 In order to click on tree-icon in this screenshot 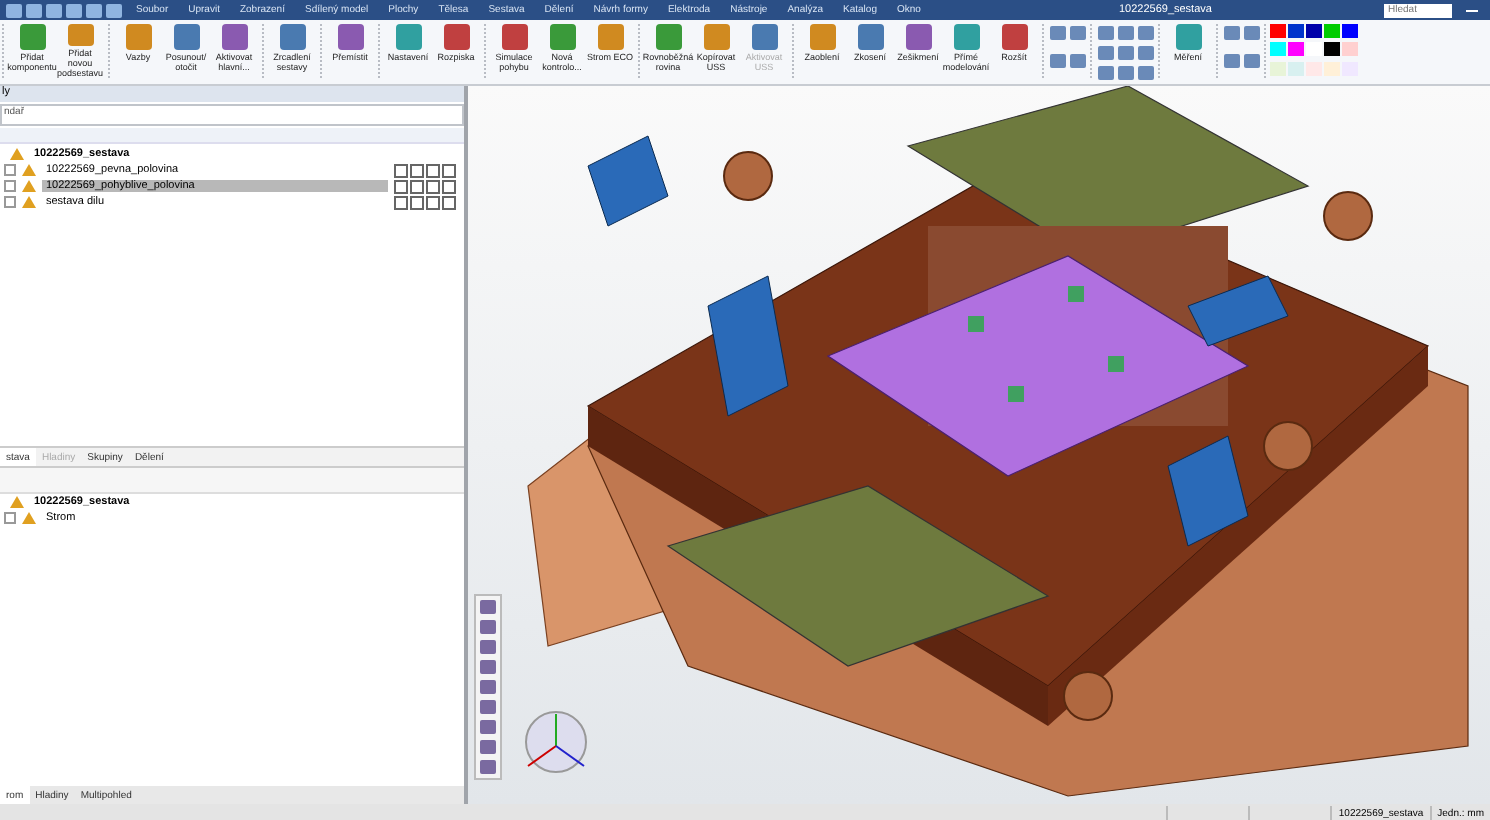, I will do `click(29, 518)`.